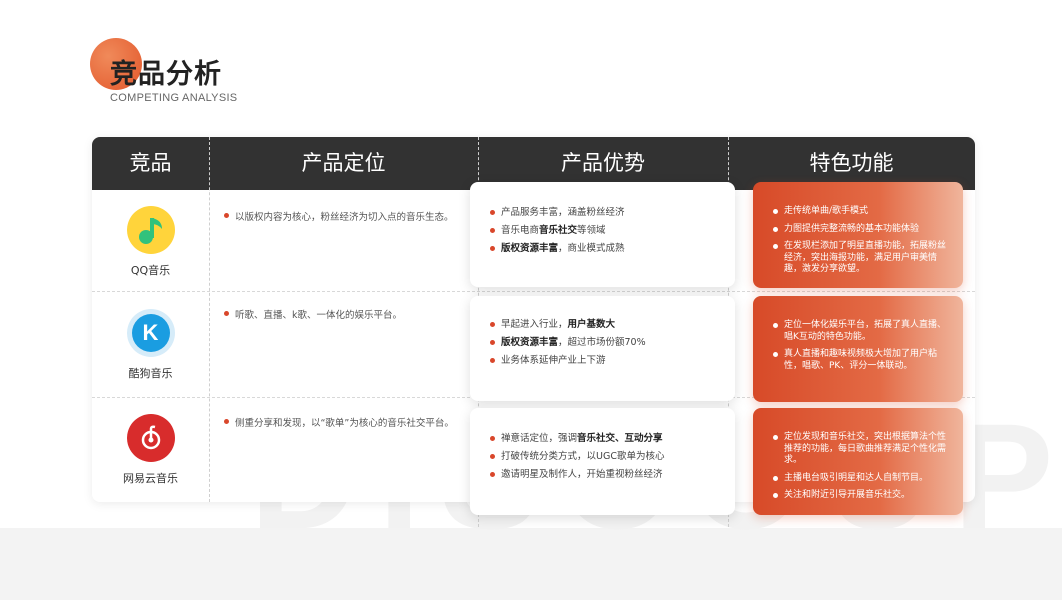 The height and width of the screenshot is (600, 1062). Describe the element at coordinates (174, 98) in the screenshot. I see `page-subtitle: COMPETING ANALYSIS` at that location.